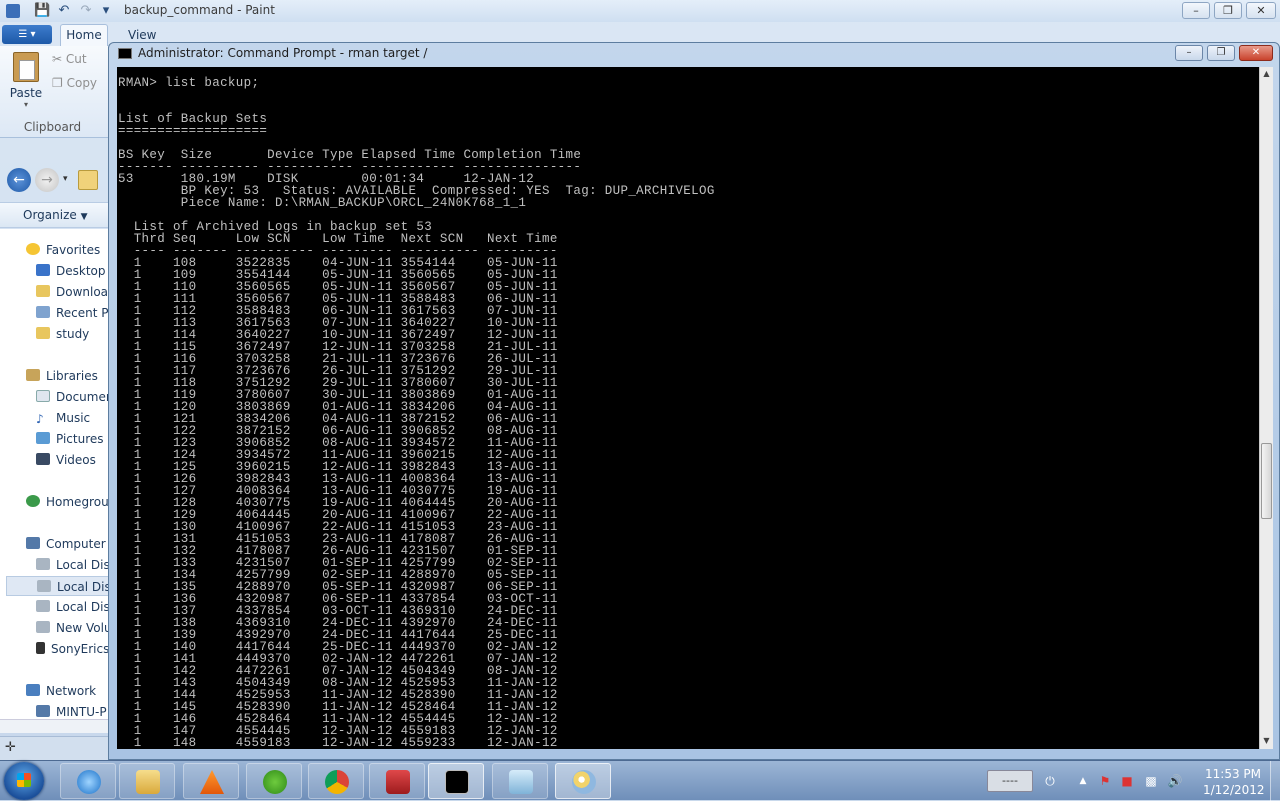 The height and width of the screenshot is (801, 1280). Describe the element at coordinates (63, 418) in the screenshot. I see `nav-item-music: ♪ Music` at that location.